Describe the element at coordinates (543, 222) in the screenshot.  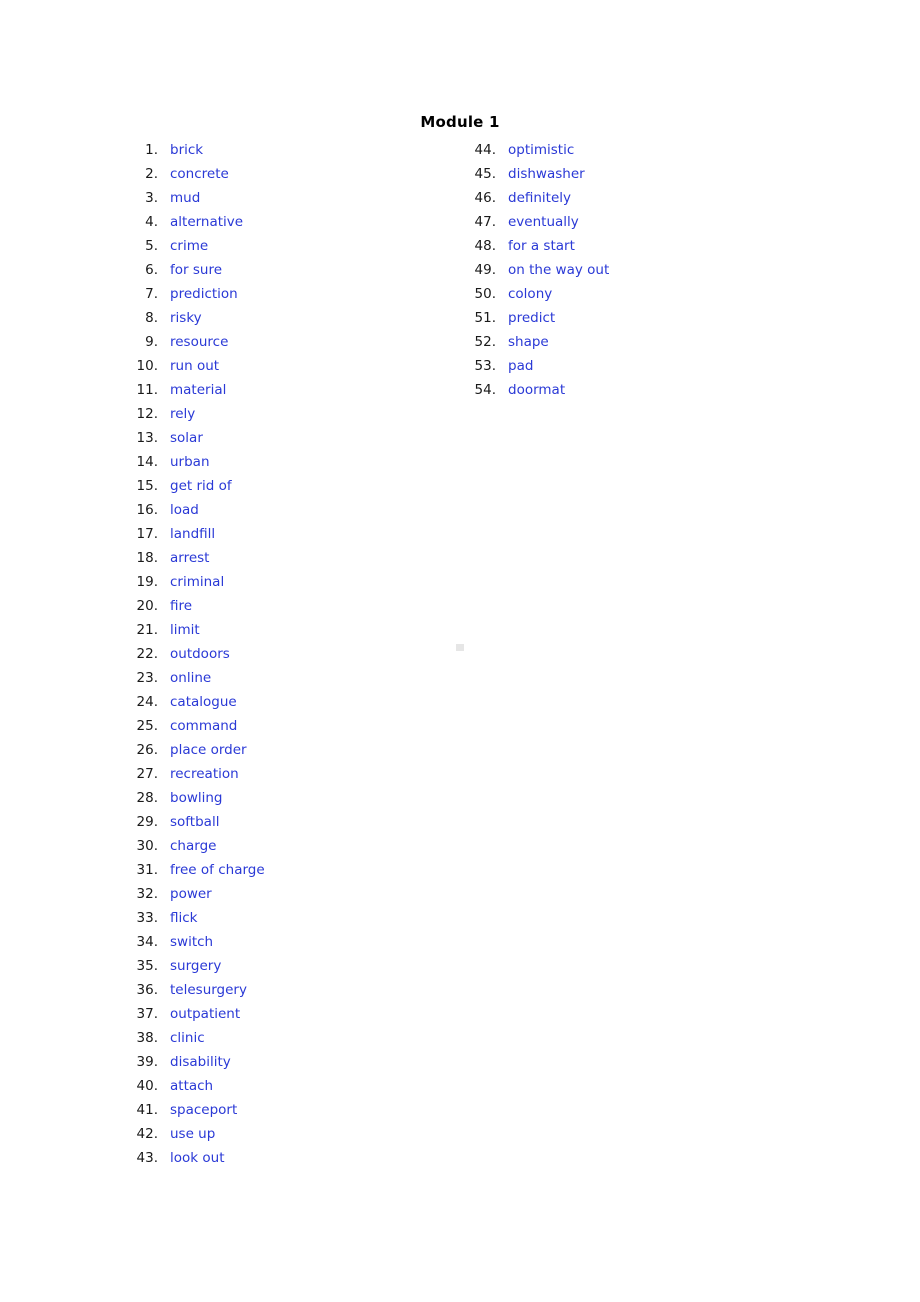
I see `vocabulary-word: eventually` at that location.